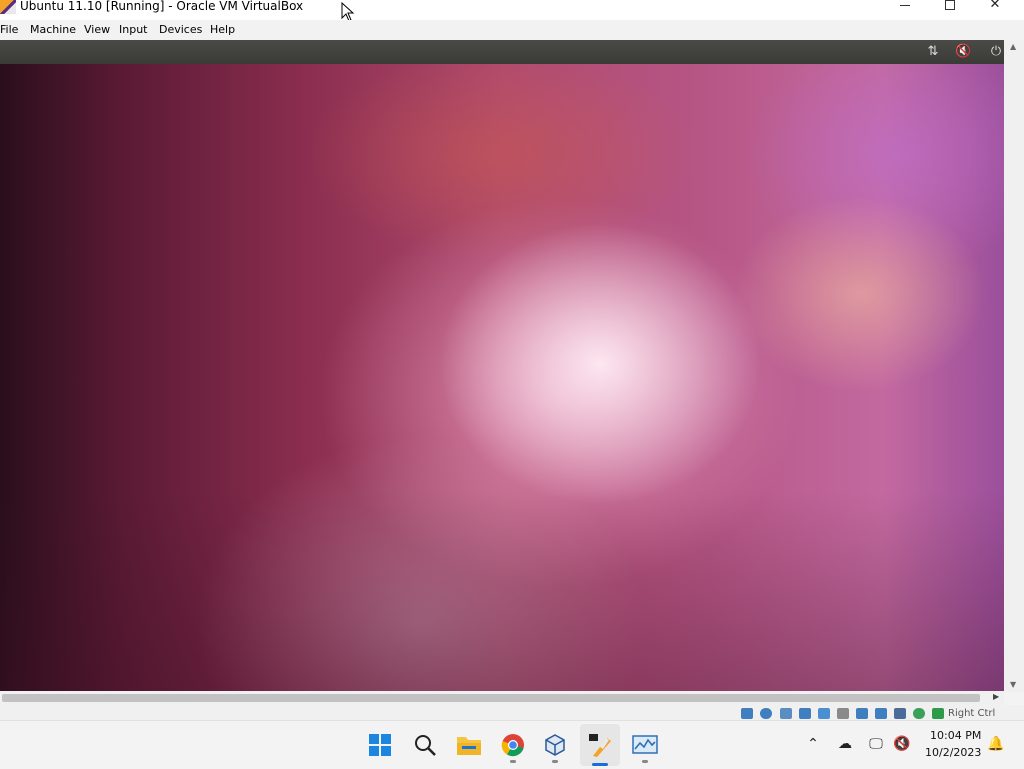 This screenshot has height=769, width=1024. What do you see at coordinates (180, 29) in the screenshot?
I see `menu-devices: Devices` at bounding box center [180, 29].